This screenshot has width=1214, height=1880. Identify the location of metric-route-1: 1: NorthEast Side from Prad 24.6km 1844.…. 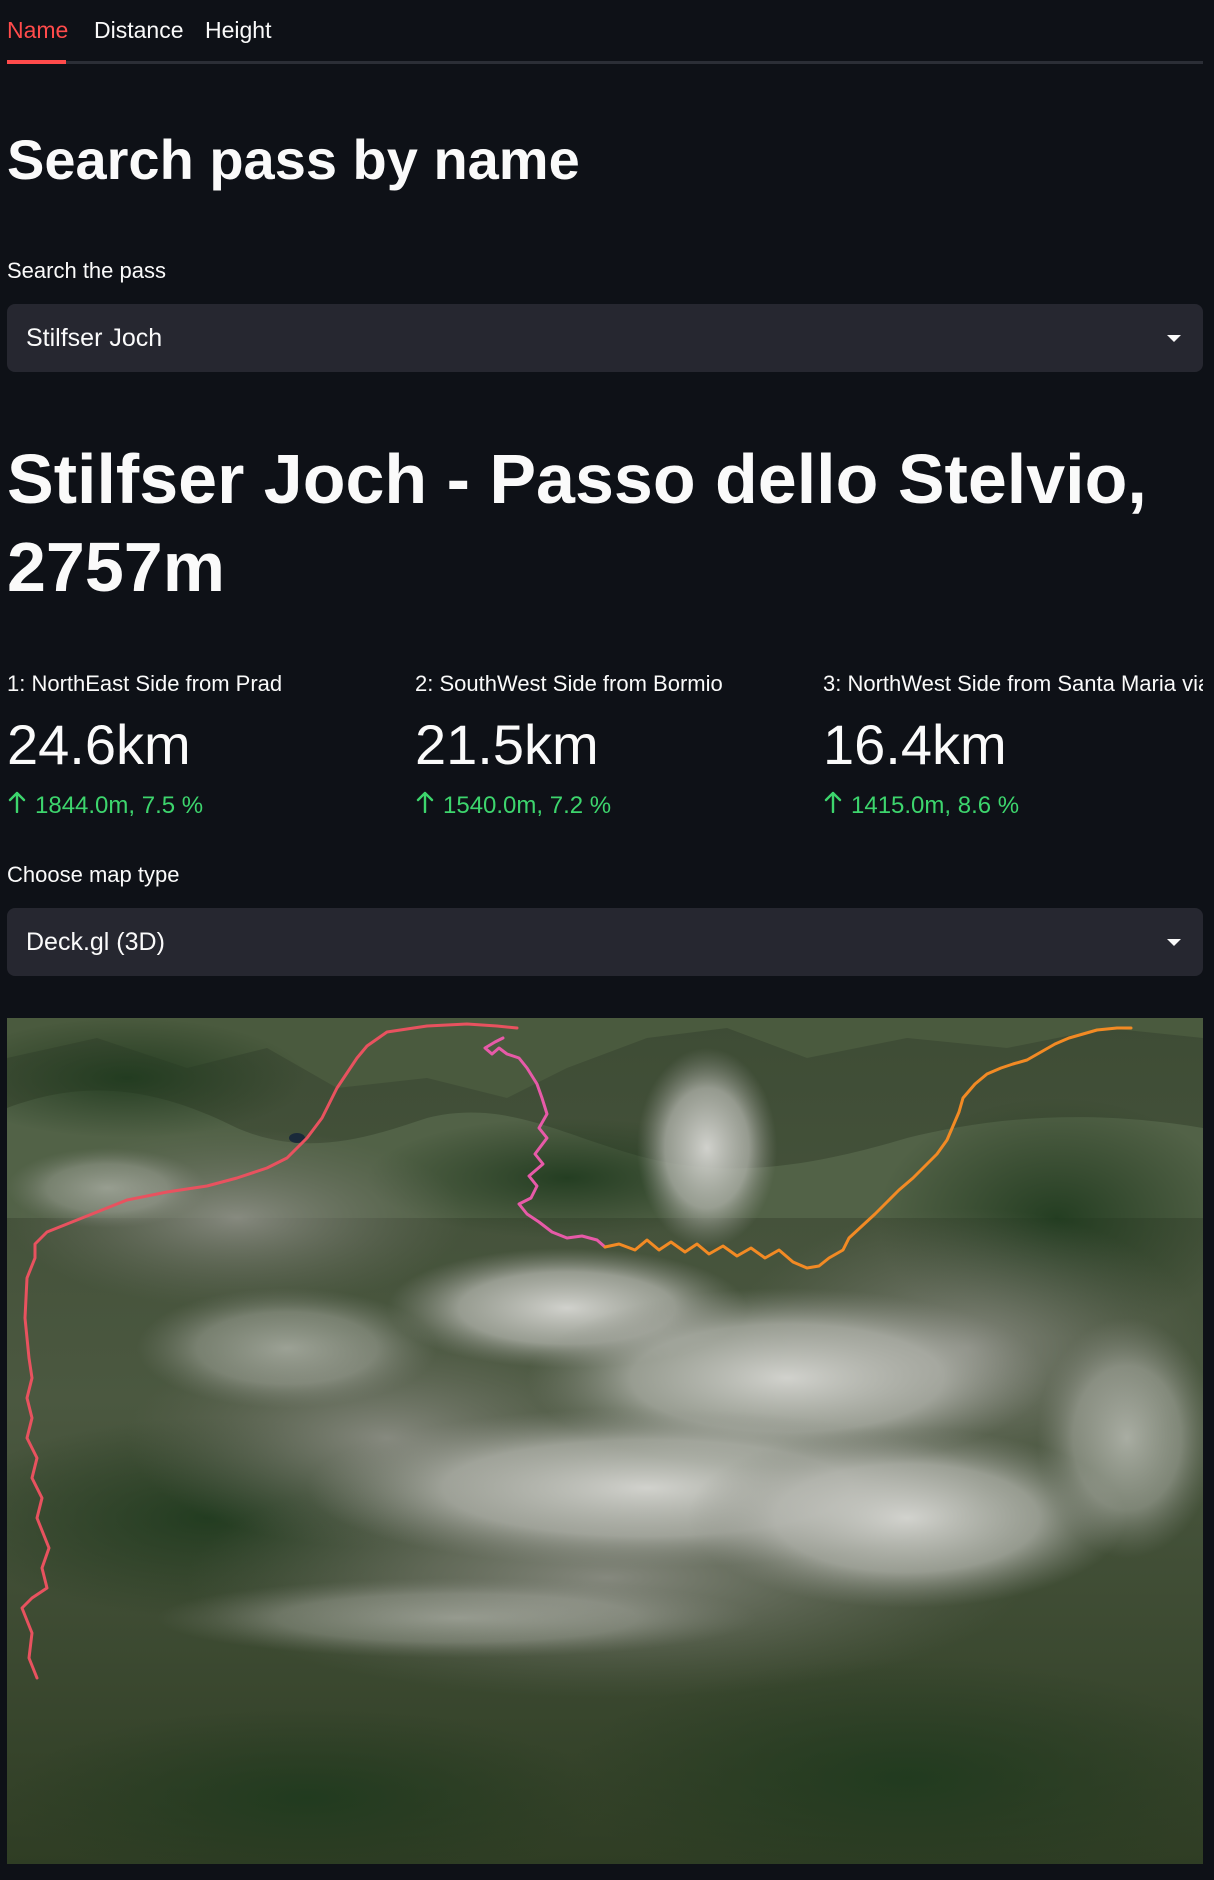
(207, 748).